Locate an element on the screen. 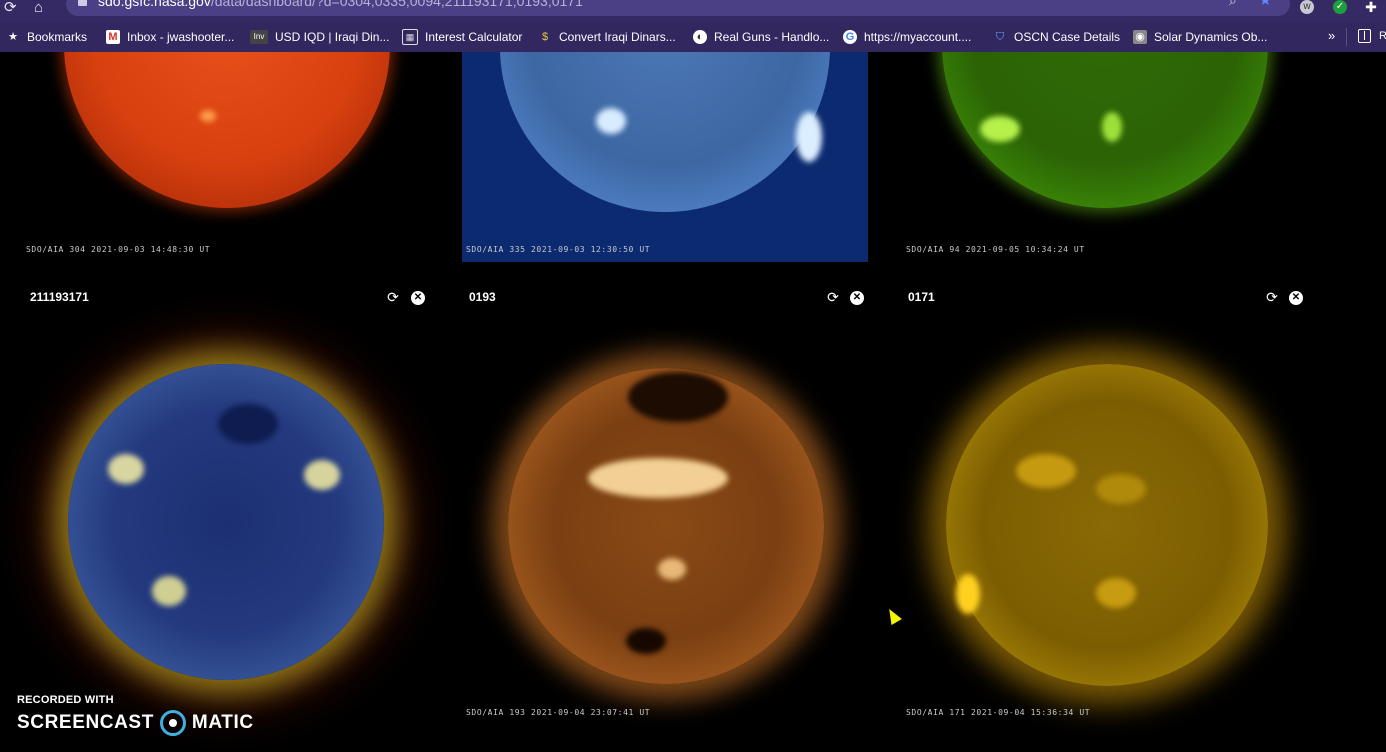 The image size is (1386, 752). image-caption: SDO/AIA 171 2021-09-04 15:36:34 UT is located at coordinates (998, 712).